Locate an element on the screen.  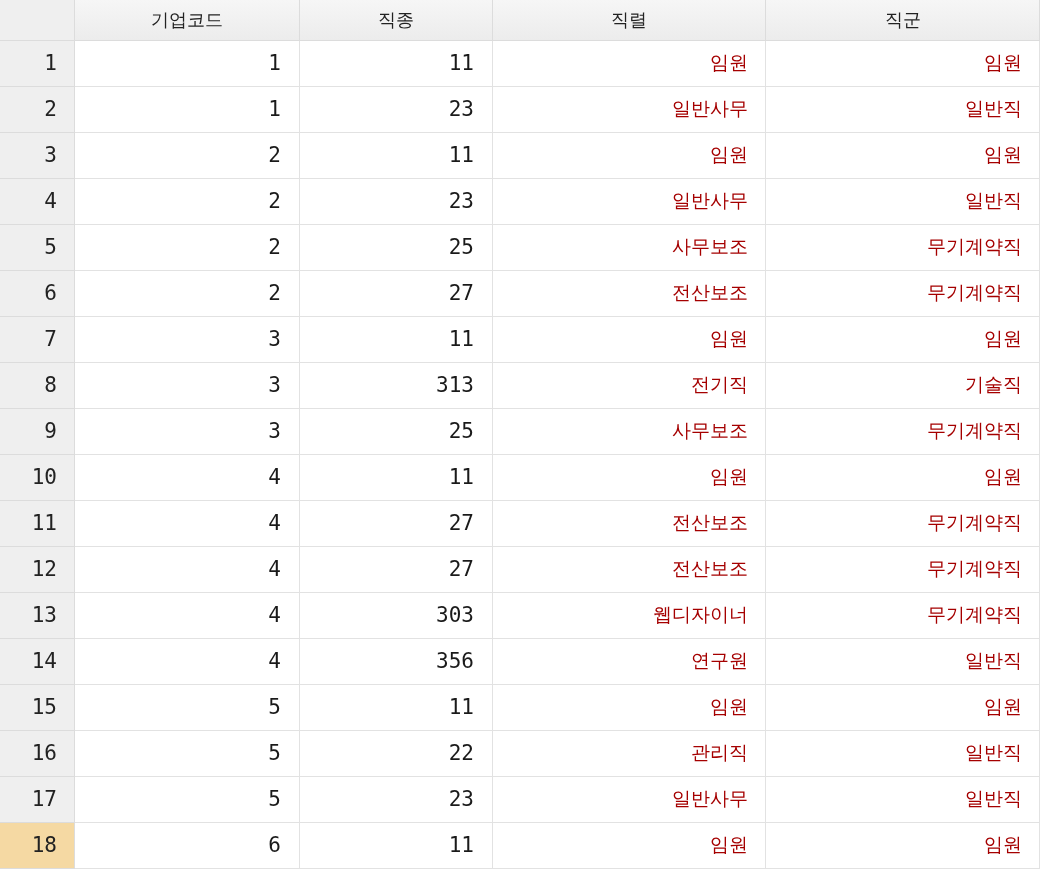
table-cell: 기술직 is located at coordinates (903, 386).